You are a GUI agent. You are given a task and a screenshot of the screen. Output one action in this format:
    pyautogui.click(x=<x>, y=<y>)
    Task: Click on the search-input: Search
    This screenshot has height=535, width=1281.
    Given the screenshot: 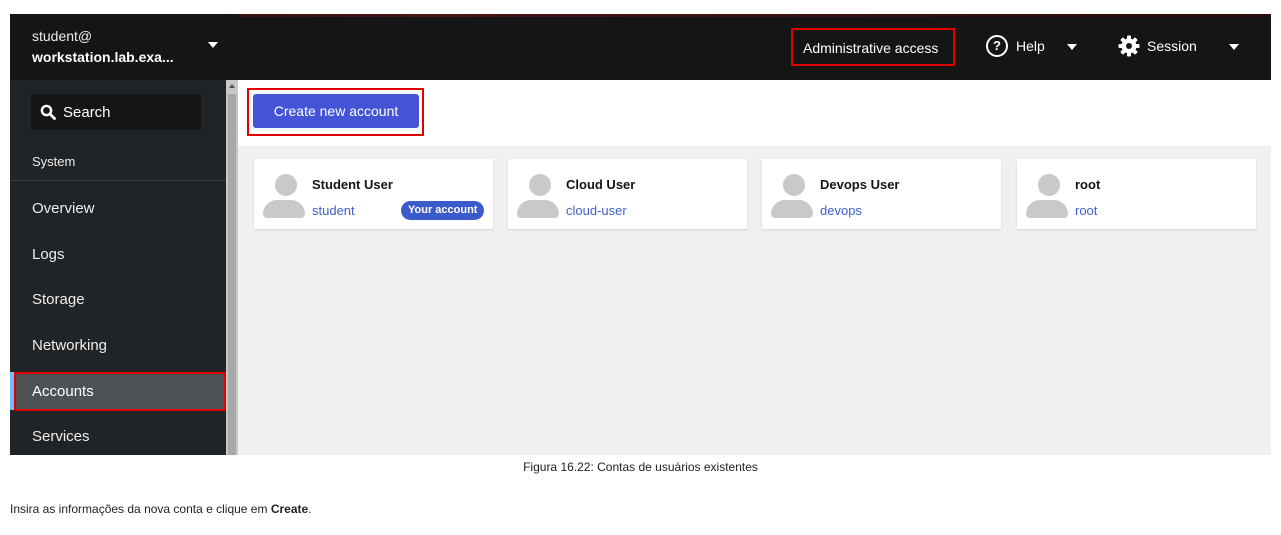 What is the action you would take?
    pyautogui.click(x=116, y=112)
    